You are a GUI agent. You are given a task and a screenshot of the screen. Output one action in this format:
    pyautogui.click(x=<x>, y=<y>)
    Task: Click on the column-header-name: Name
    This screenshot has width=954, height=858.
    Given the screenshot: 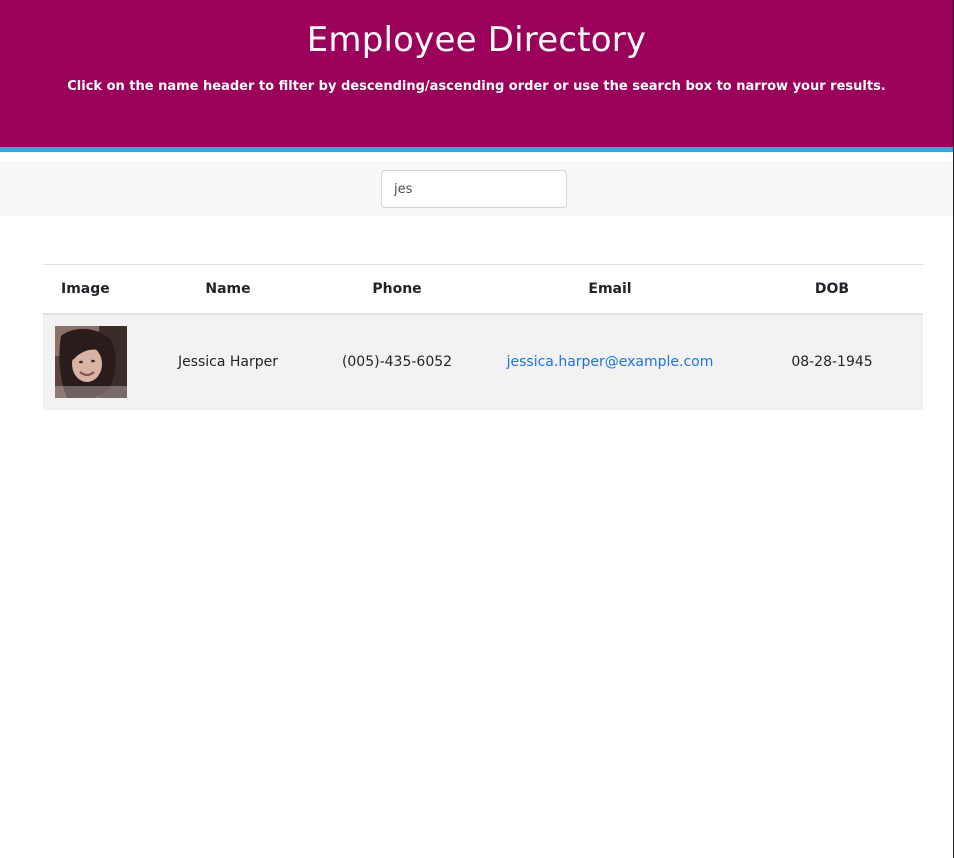 What is the action you would take?
    pyautogui.click(x=228, y=289)
    